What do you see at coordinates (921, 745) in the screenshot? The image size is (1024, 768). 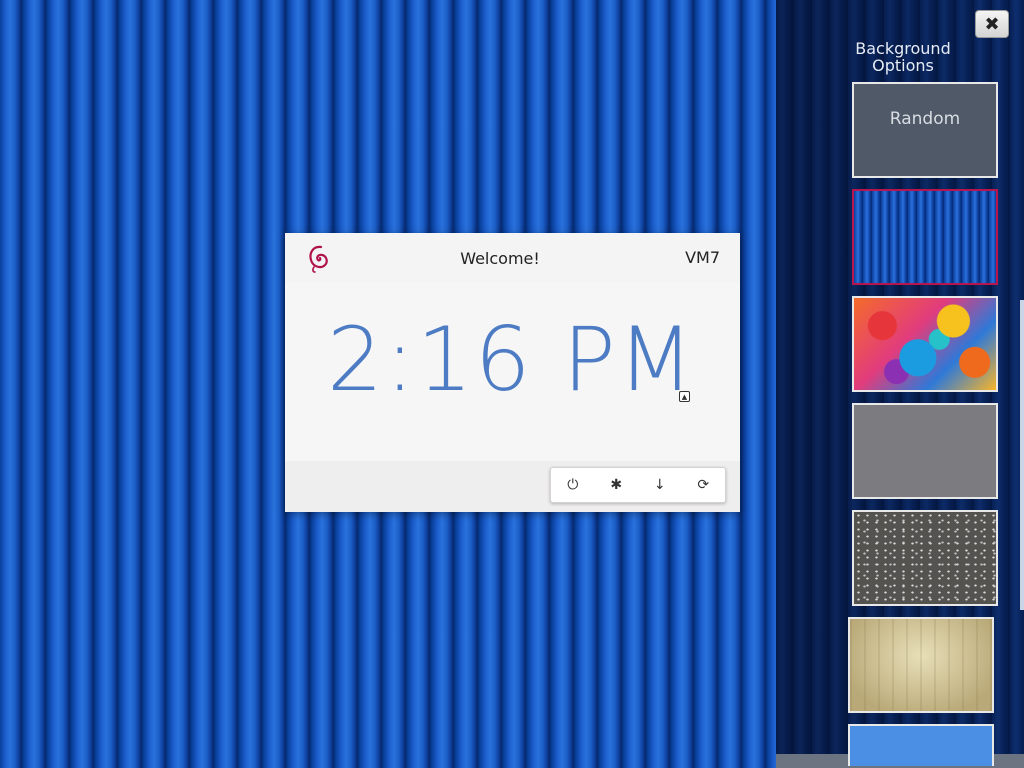 I see `background-thumb-light-blue` at bounding box center [921, 745].